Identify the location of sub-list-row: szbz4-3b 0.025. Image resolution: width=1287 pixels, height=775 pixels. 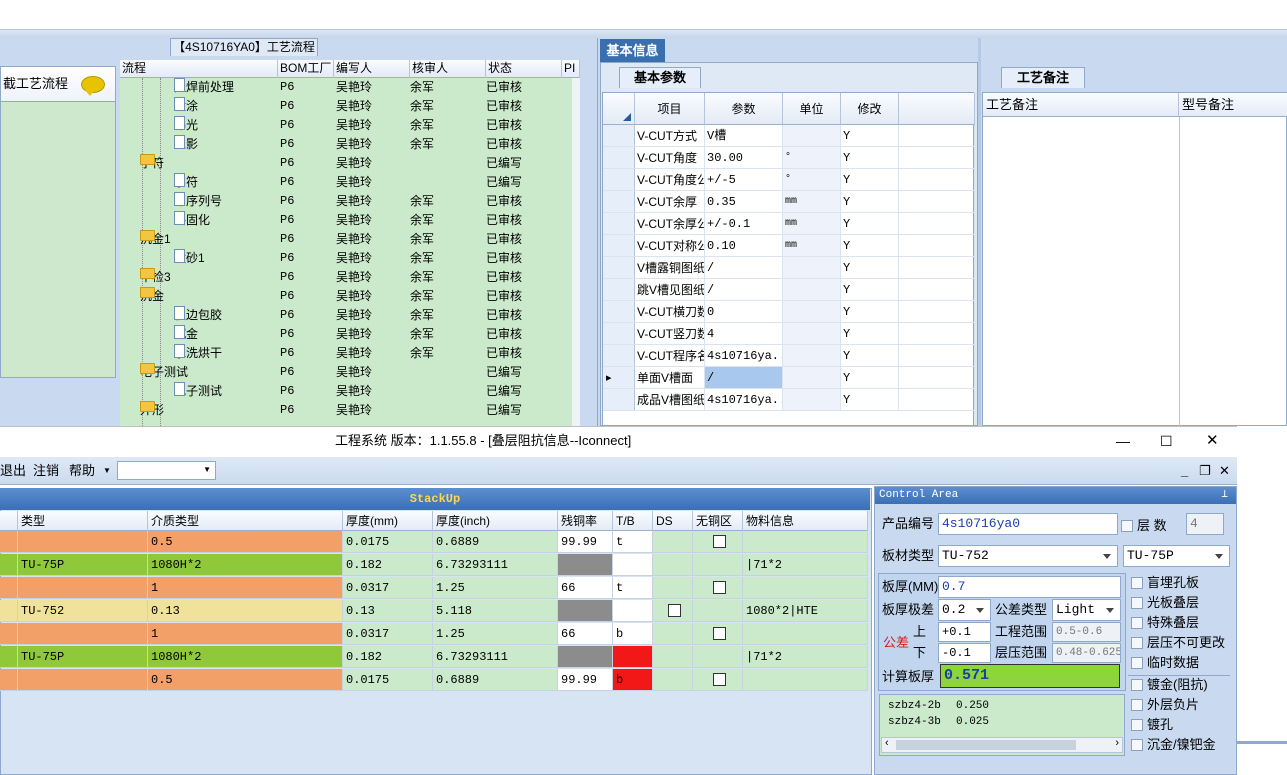
(1002, 722).